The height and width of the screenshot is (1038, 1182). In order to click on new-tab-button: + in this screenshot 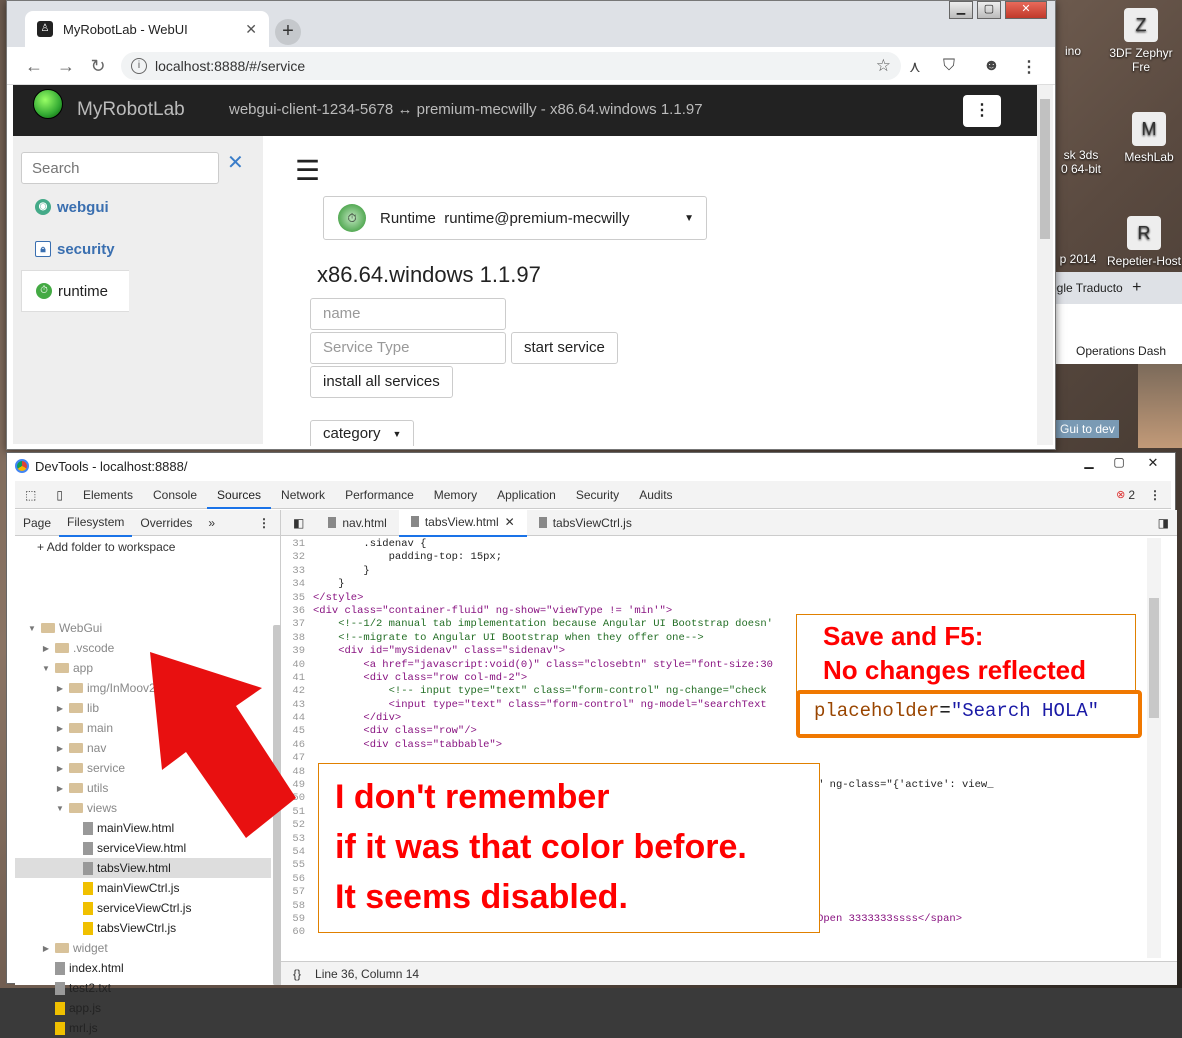, I will do `click(288, 32)`.